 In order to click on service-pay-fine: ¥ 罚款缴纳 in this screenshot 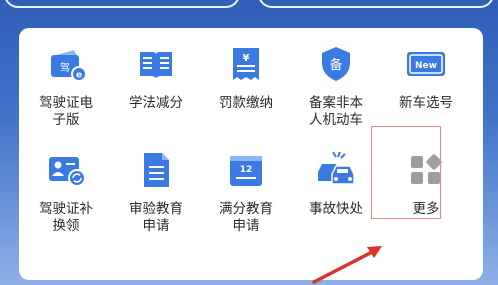, I will do `click(246, 92)`.